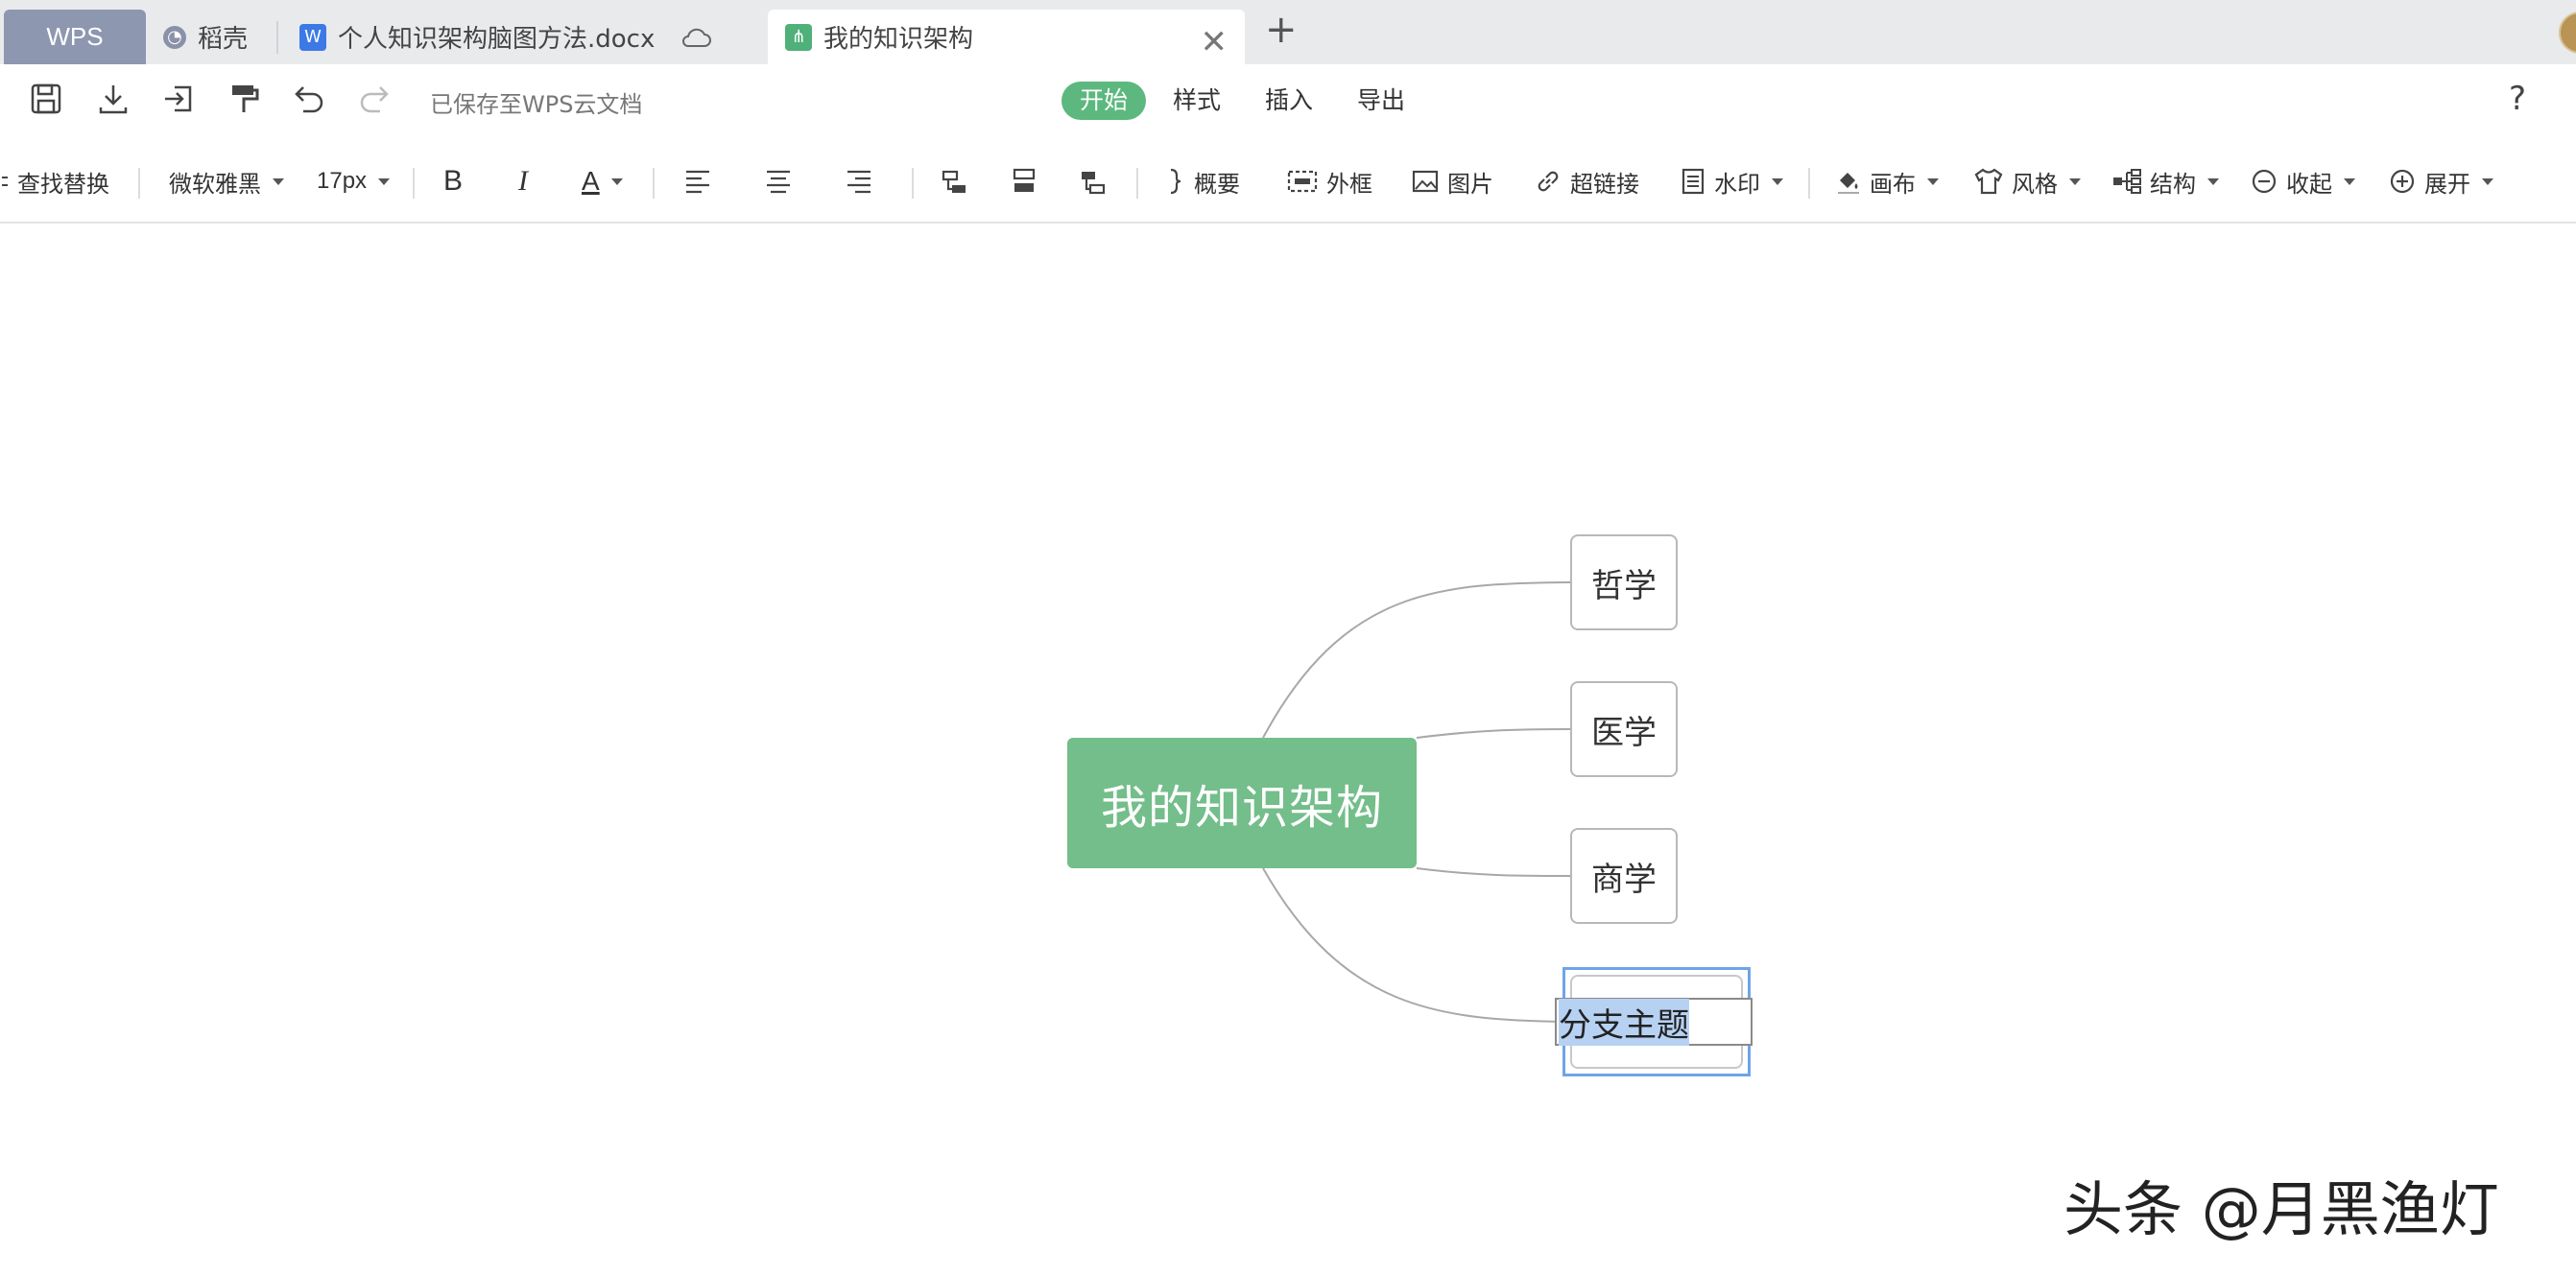 This screenshot has height=1276, width=2576. What do you see at coordinates (602, 181) in the screenshot?
I see `font-color-button: A` at bounding box center [602, 181].